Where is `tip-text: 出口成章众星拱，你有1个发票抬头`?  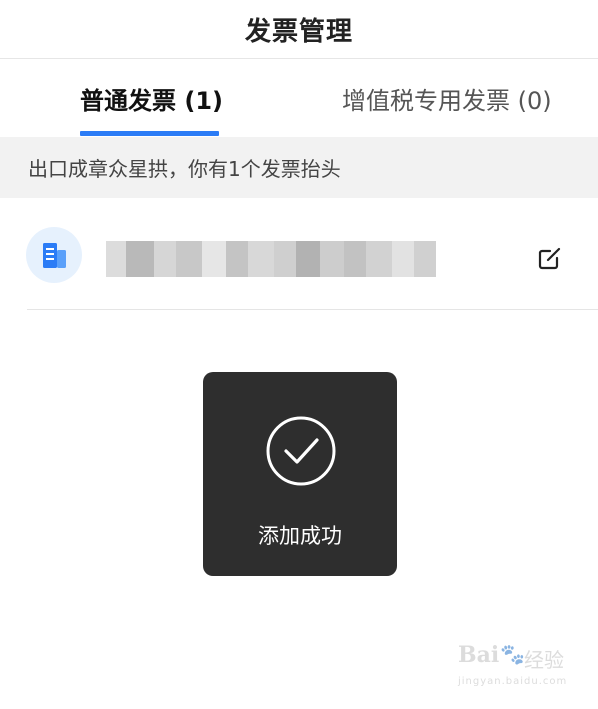
tip-text: 出口成章众星拱，你有1个发票抬头 is located at coordinates (184, 169).